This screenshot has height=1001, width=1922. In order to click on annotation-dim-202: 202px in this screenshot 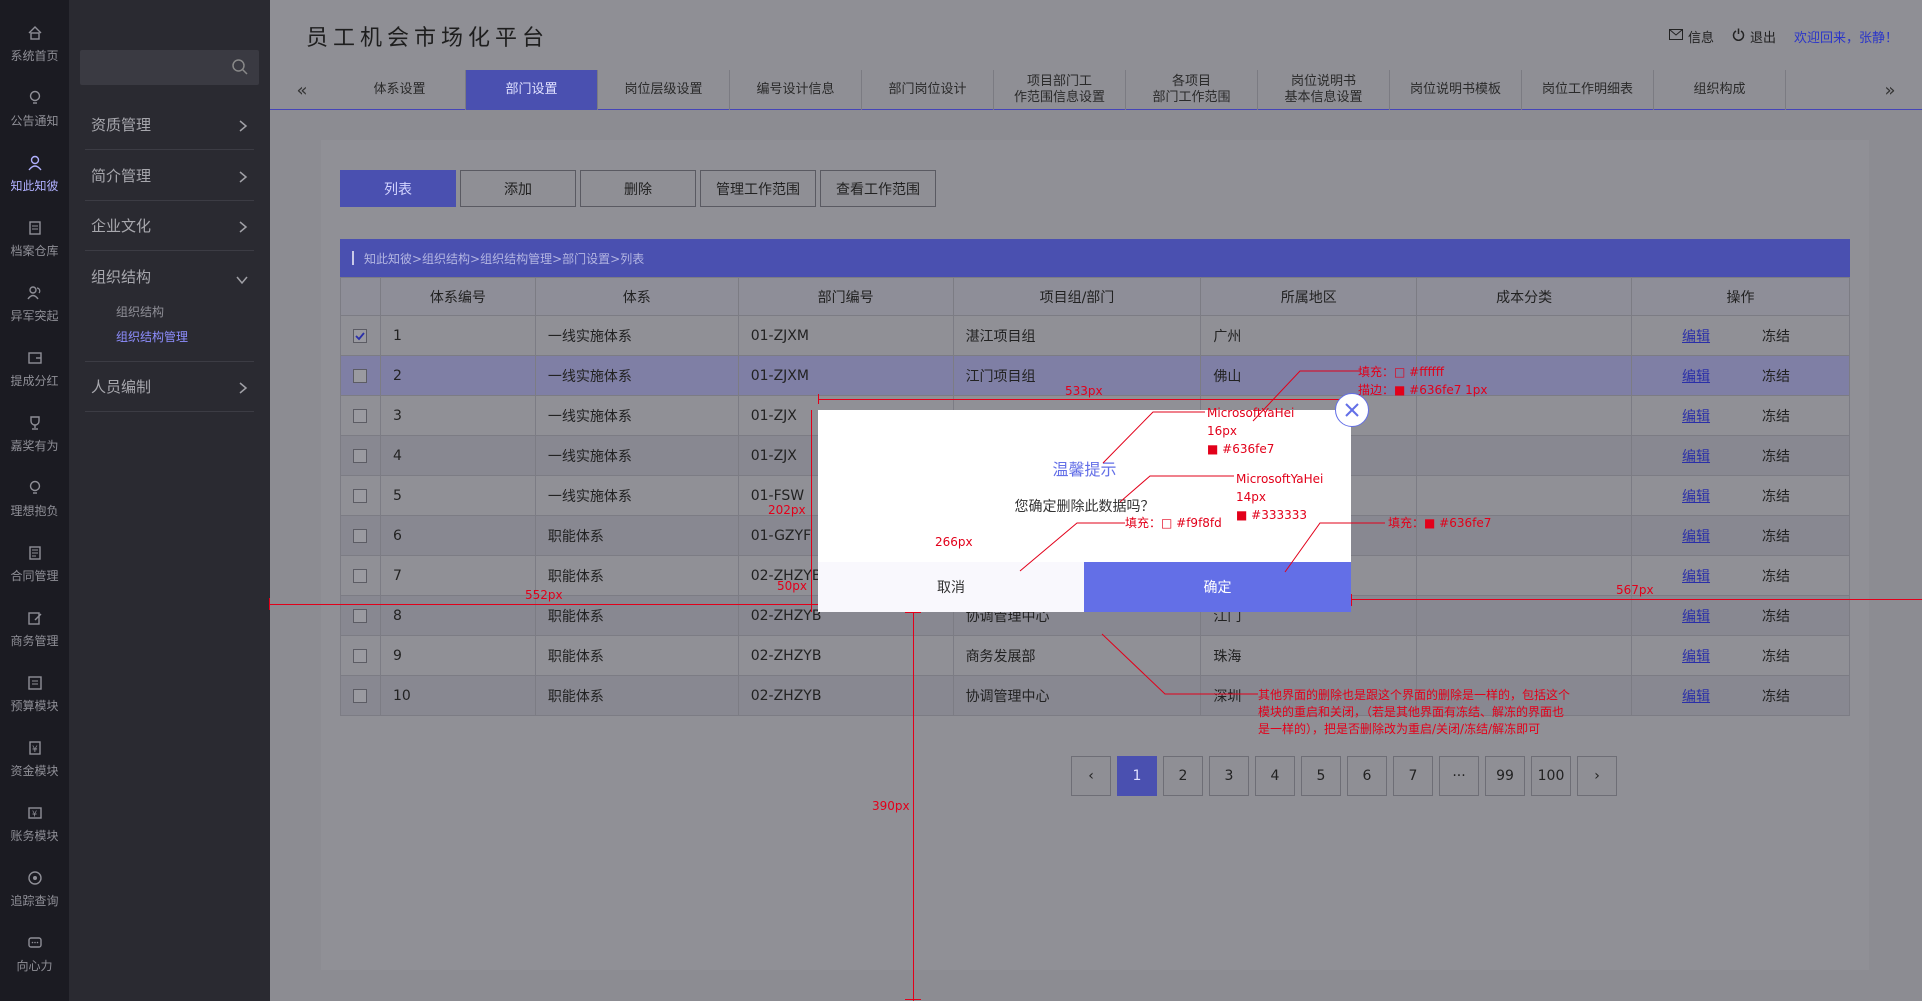, I will do `click(787, 510)`.